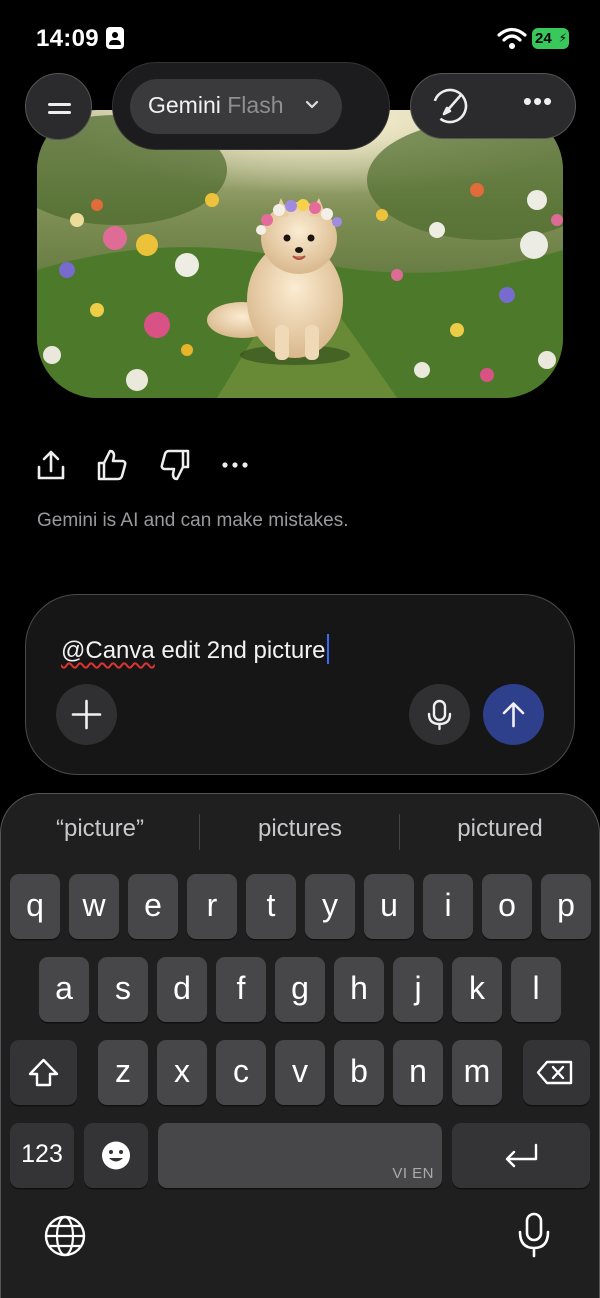 Image resolution: width=600 pixels, height=1298 pixels. I want to click on send-arrow-icon, so click(513, 715).